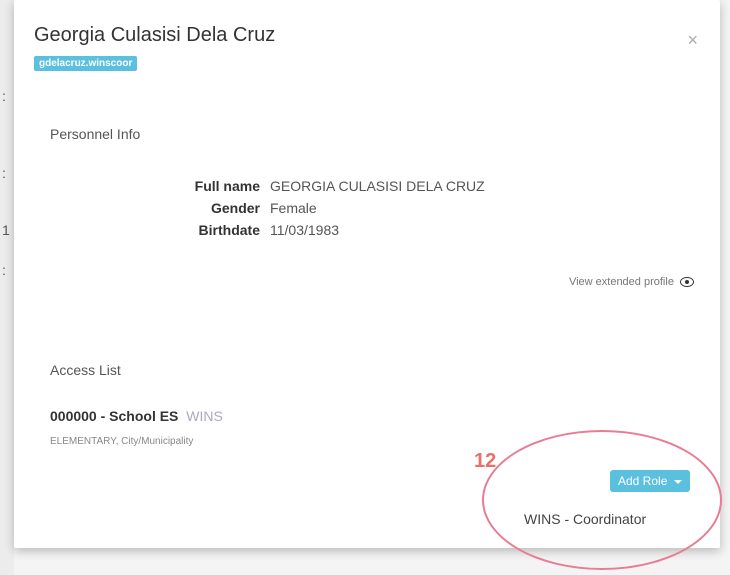  Describe the element at coordinates (235, 208) in the screenshot. I see `gender-label: Gender` at that location.